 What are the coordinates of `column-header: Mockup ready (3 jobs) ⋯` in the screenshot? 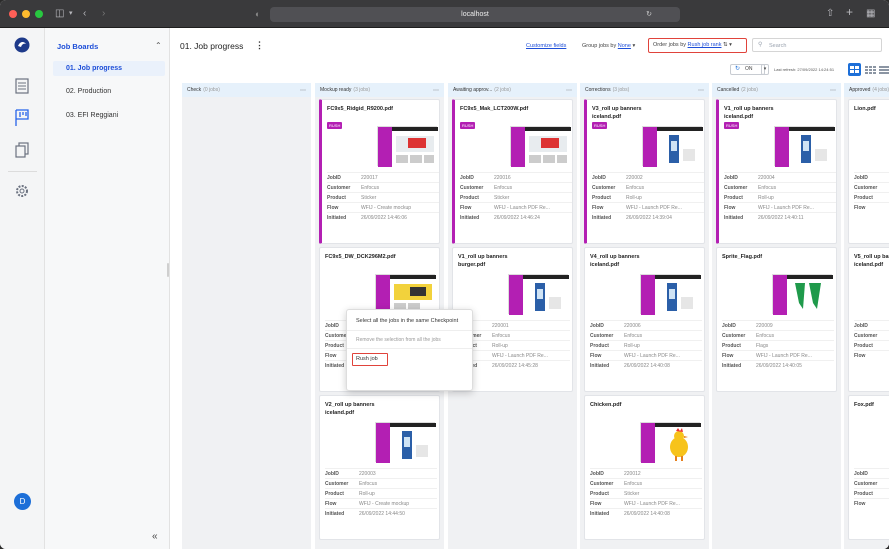 It's located at (379, 90).